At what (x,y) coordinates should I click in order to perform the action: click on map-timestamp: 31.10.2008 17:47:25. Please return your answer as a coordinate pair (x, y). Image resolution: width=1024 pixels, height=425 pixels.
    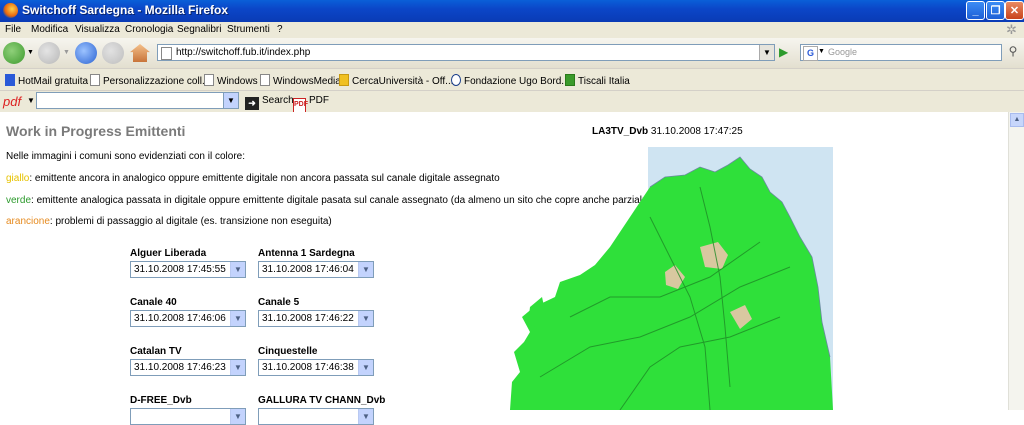
    Looking at the image, I should click on (696, 131).